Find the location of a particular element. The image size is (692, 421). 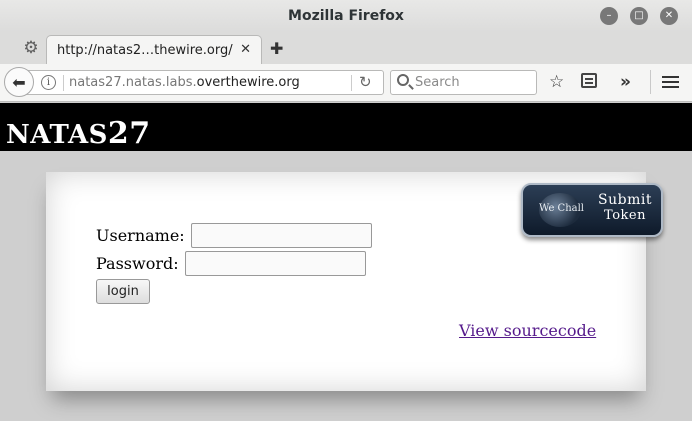

window-controls: – □ ✕ is located at coordinates (639, 16).